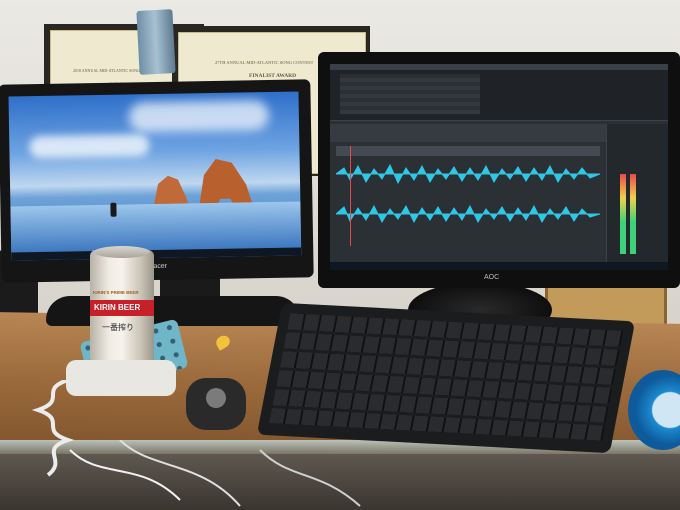 This screenshot has height=510, width=680. I want to click on beer-can-brand: KIRIN BEER, so click(117, 307).